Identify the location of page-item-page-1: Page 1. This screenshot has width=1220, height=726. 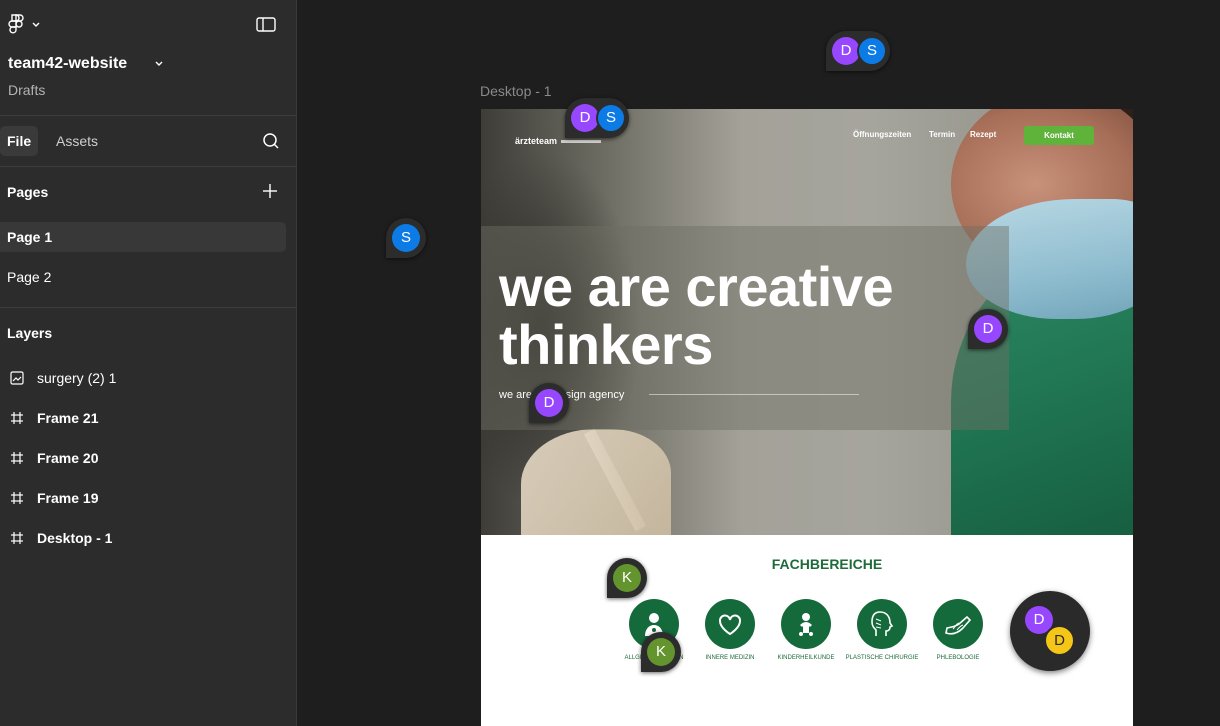
(143, 237).